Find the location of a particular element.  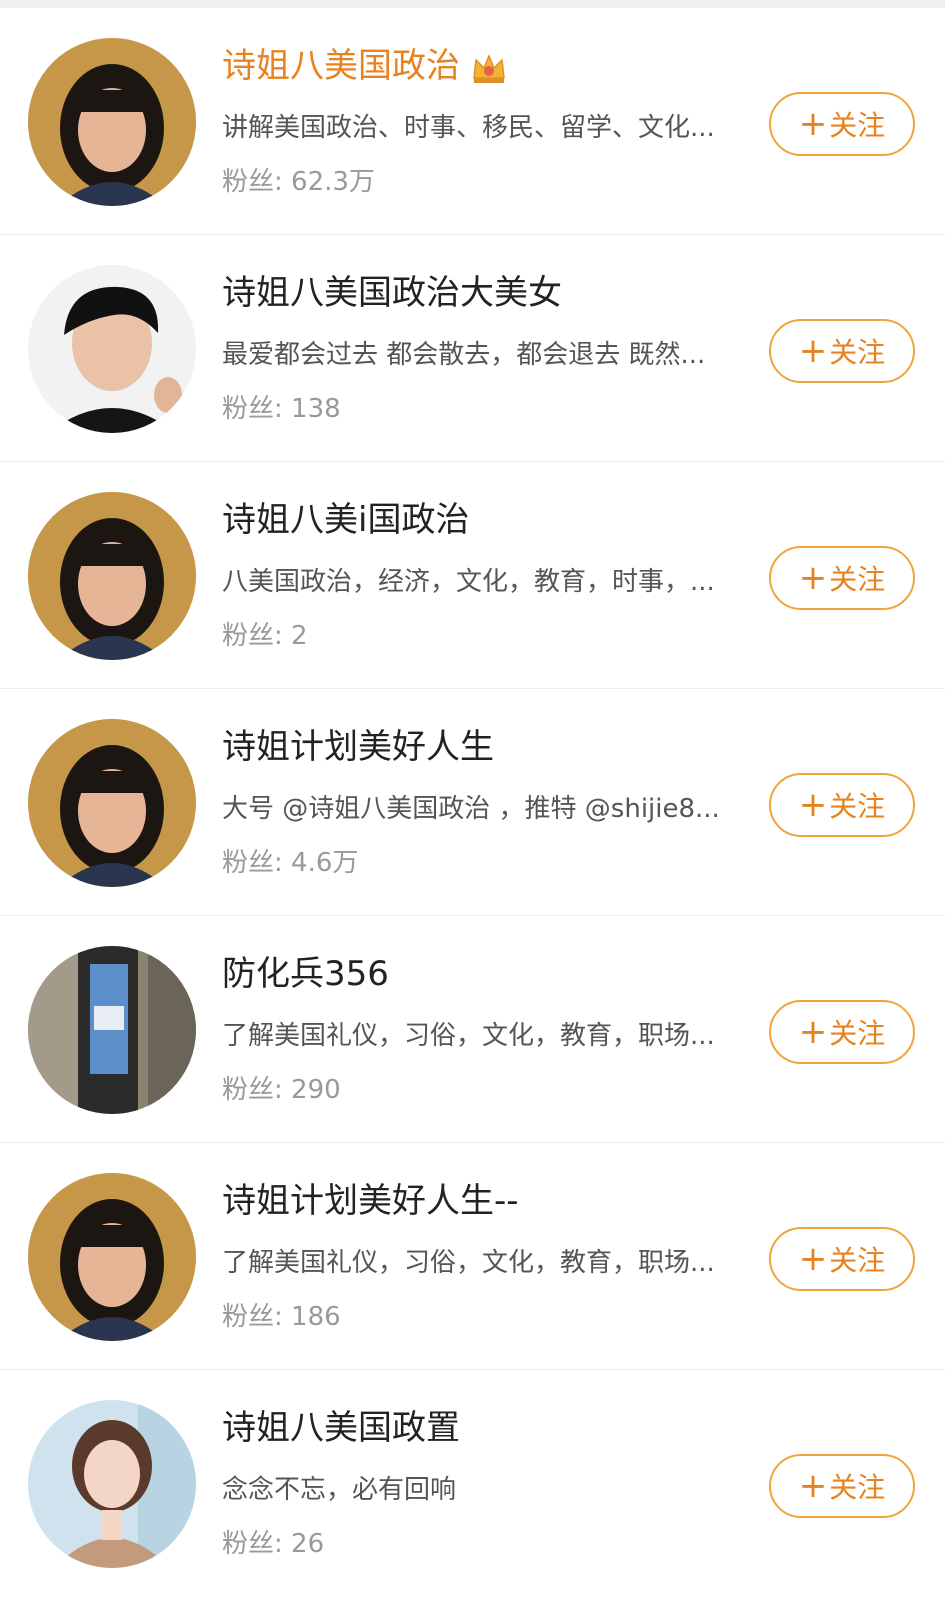

user-row: 诗姐八美国政置 念念不忘，必有回响 粉丝: 26 + 关注 is located at coordinates (472, 1483).